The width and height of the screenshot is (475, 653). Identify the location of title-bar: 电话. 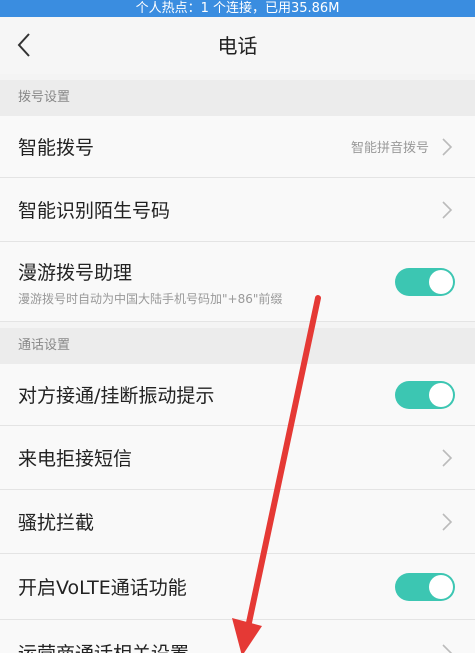
(237, 45).